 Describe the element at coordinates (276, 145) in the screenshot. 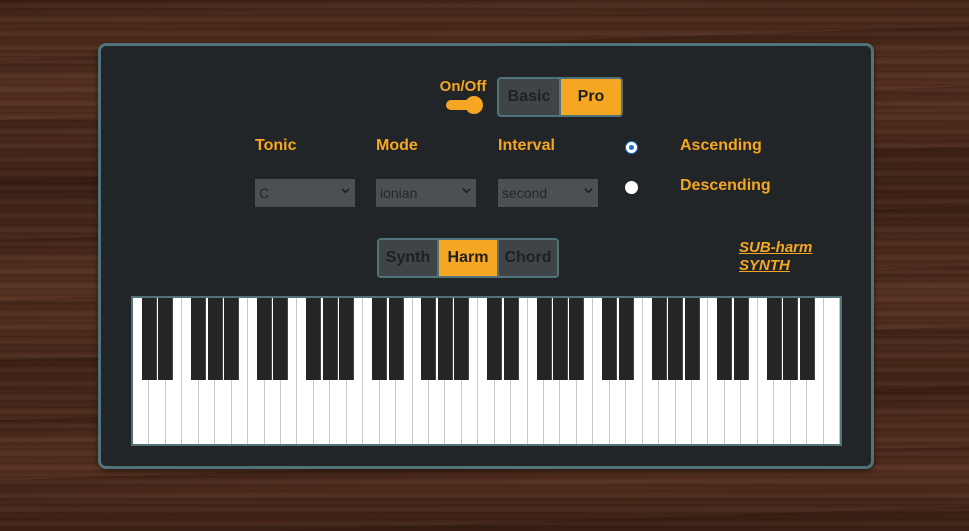

I see `tonic-label: Tonic` at that location.